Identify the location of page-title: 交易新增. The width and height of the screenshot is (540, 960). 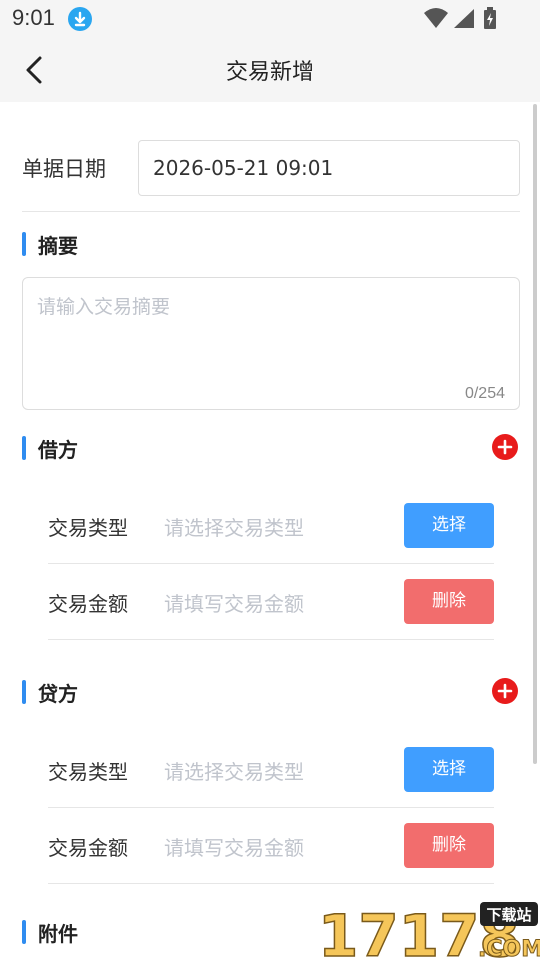
(269, 72).